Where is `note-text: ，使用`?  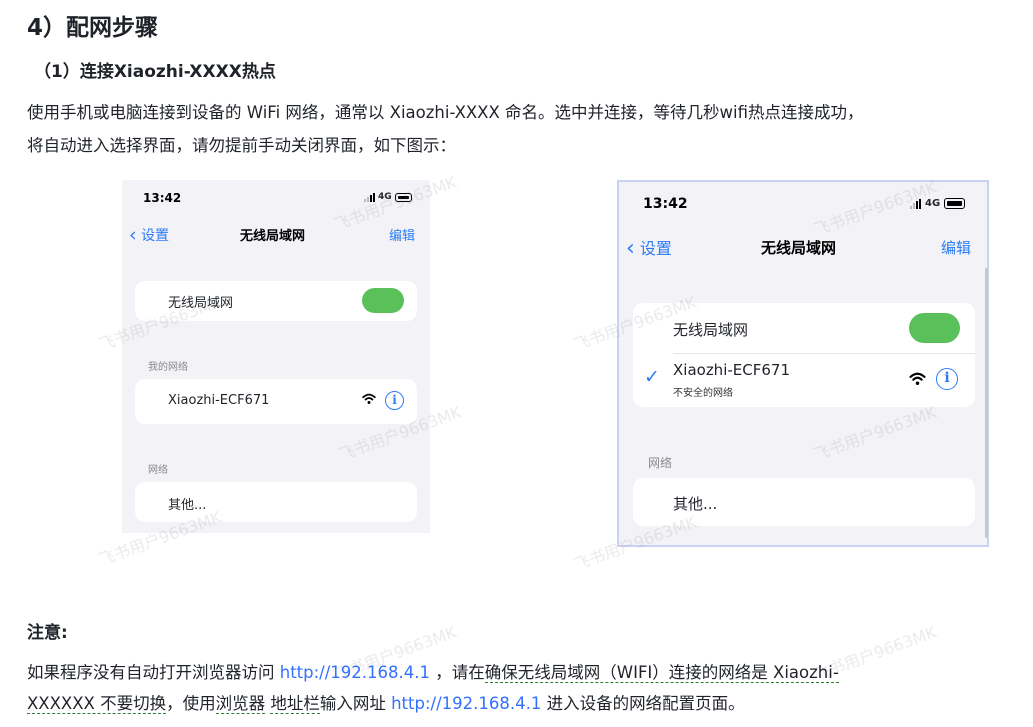
note-text: ，使用 is located at coordinates (191, 703).